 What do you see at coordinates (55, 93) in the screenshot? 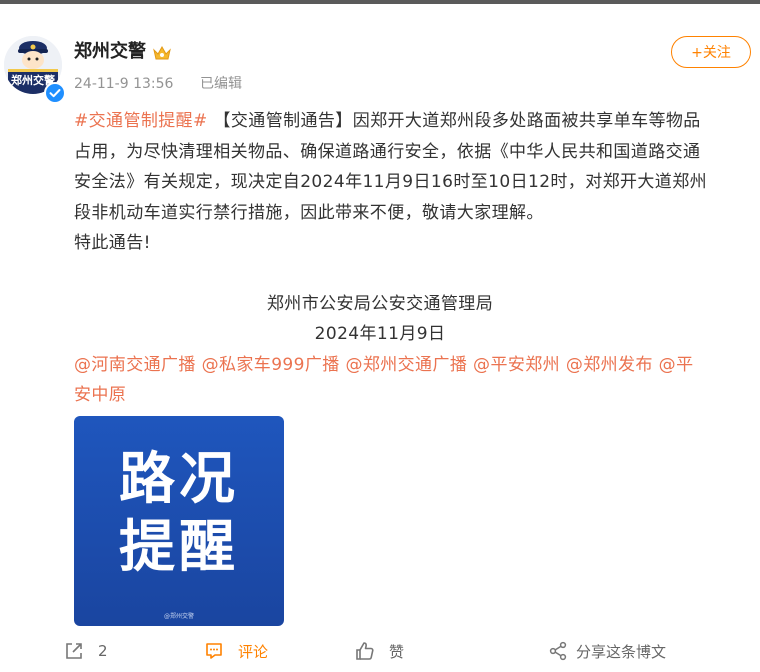
I see `verified-badge-icon` at bounding box center [55, 93].